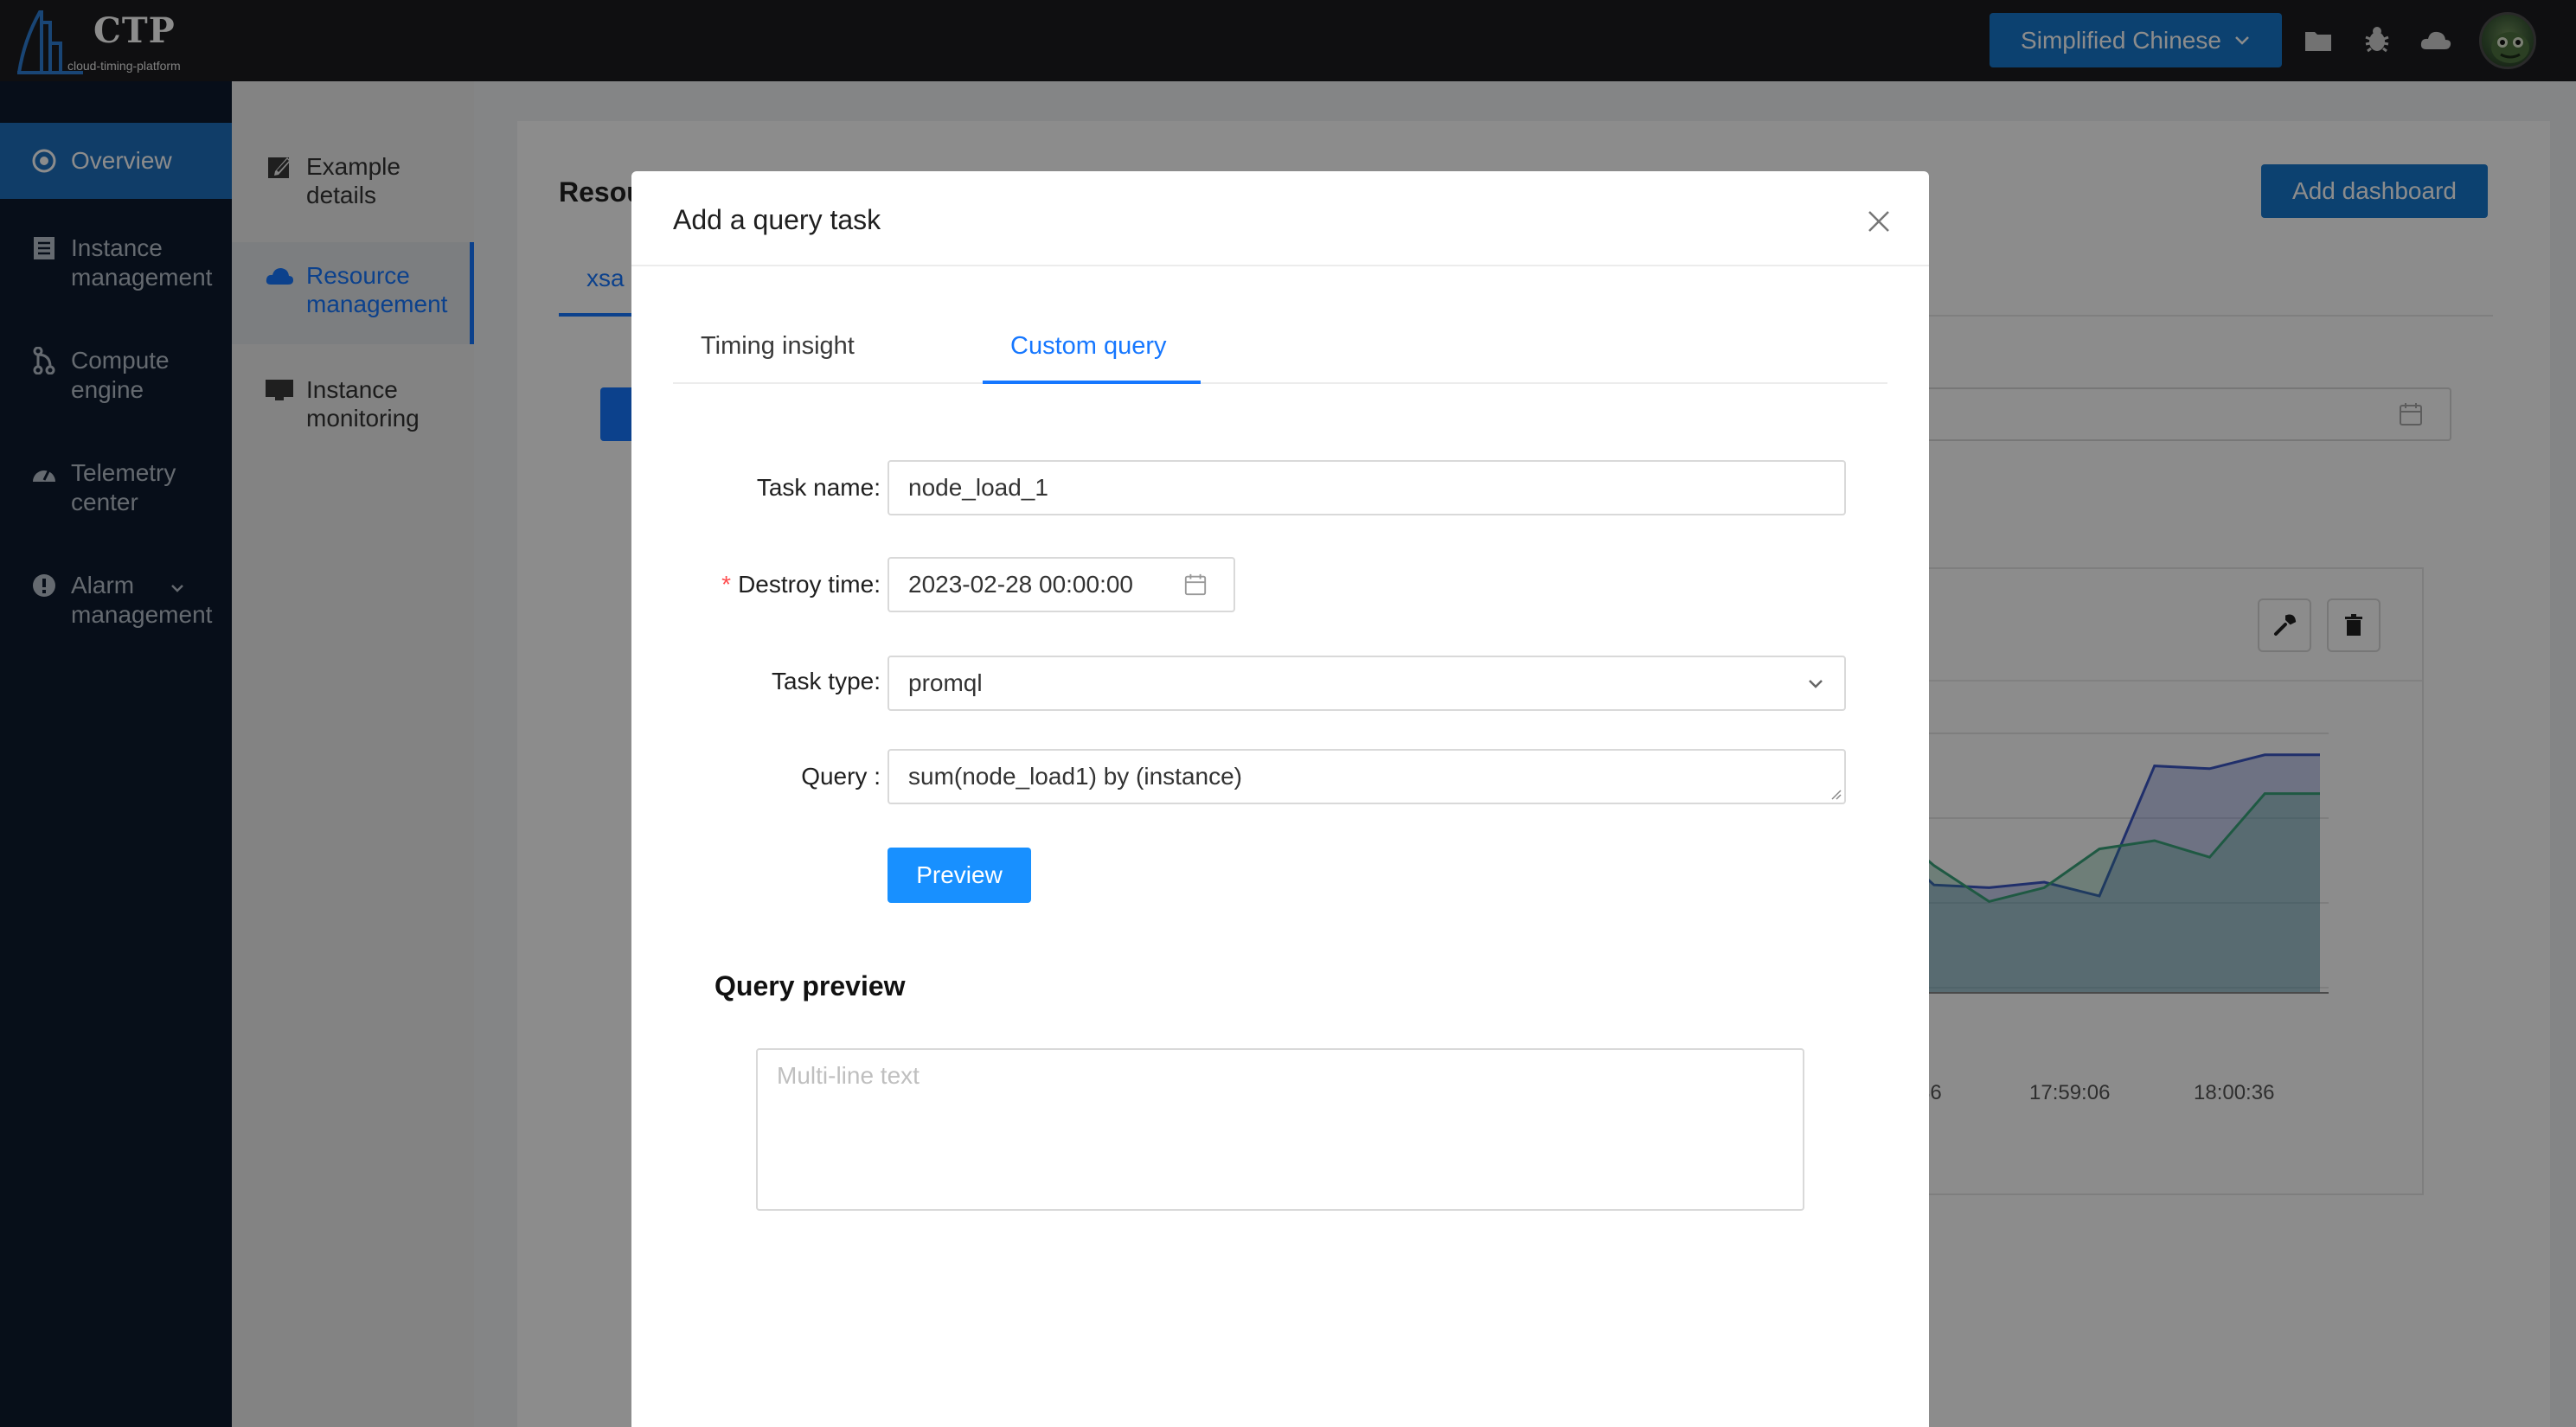 The image size is (2576, 1427). Describe the element at coordinates (1836, 794) in the screenshot. I see `resize-handle-icon` at that location.